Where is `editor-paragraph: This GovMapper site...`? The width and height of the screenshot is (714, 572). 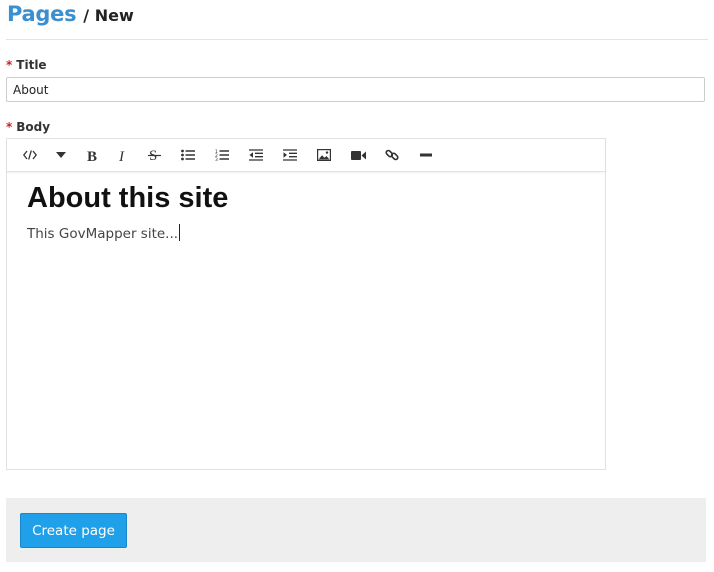 editor-paragraph: This GovMapper site... is located at coordinates (306, 233).